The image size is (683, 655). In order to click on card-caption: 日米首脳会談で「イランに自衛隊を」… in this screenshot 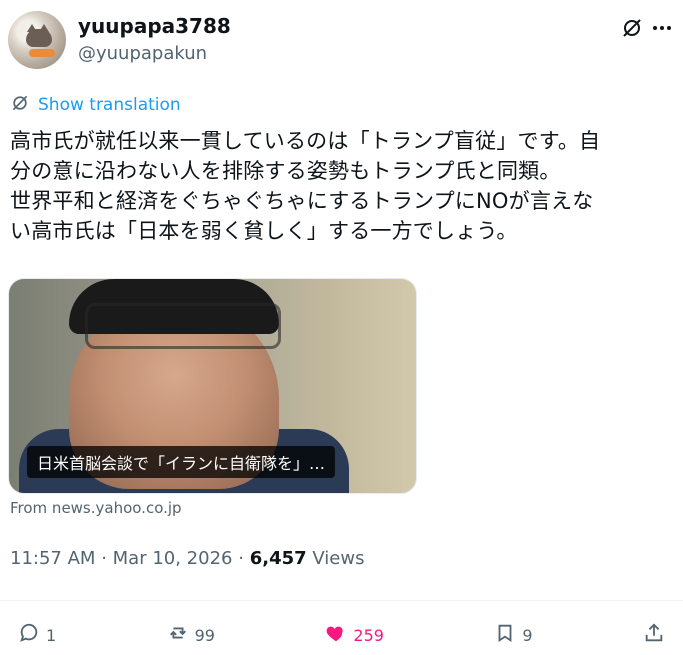, I will do `click(181, 462)`.